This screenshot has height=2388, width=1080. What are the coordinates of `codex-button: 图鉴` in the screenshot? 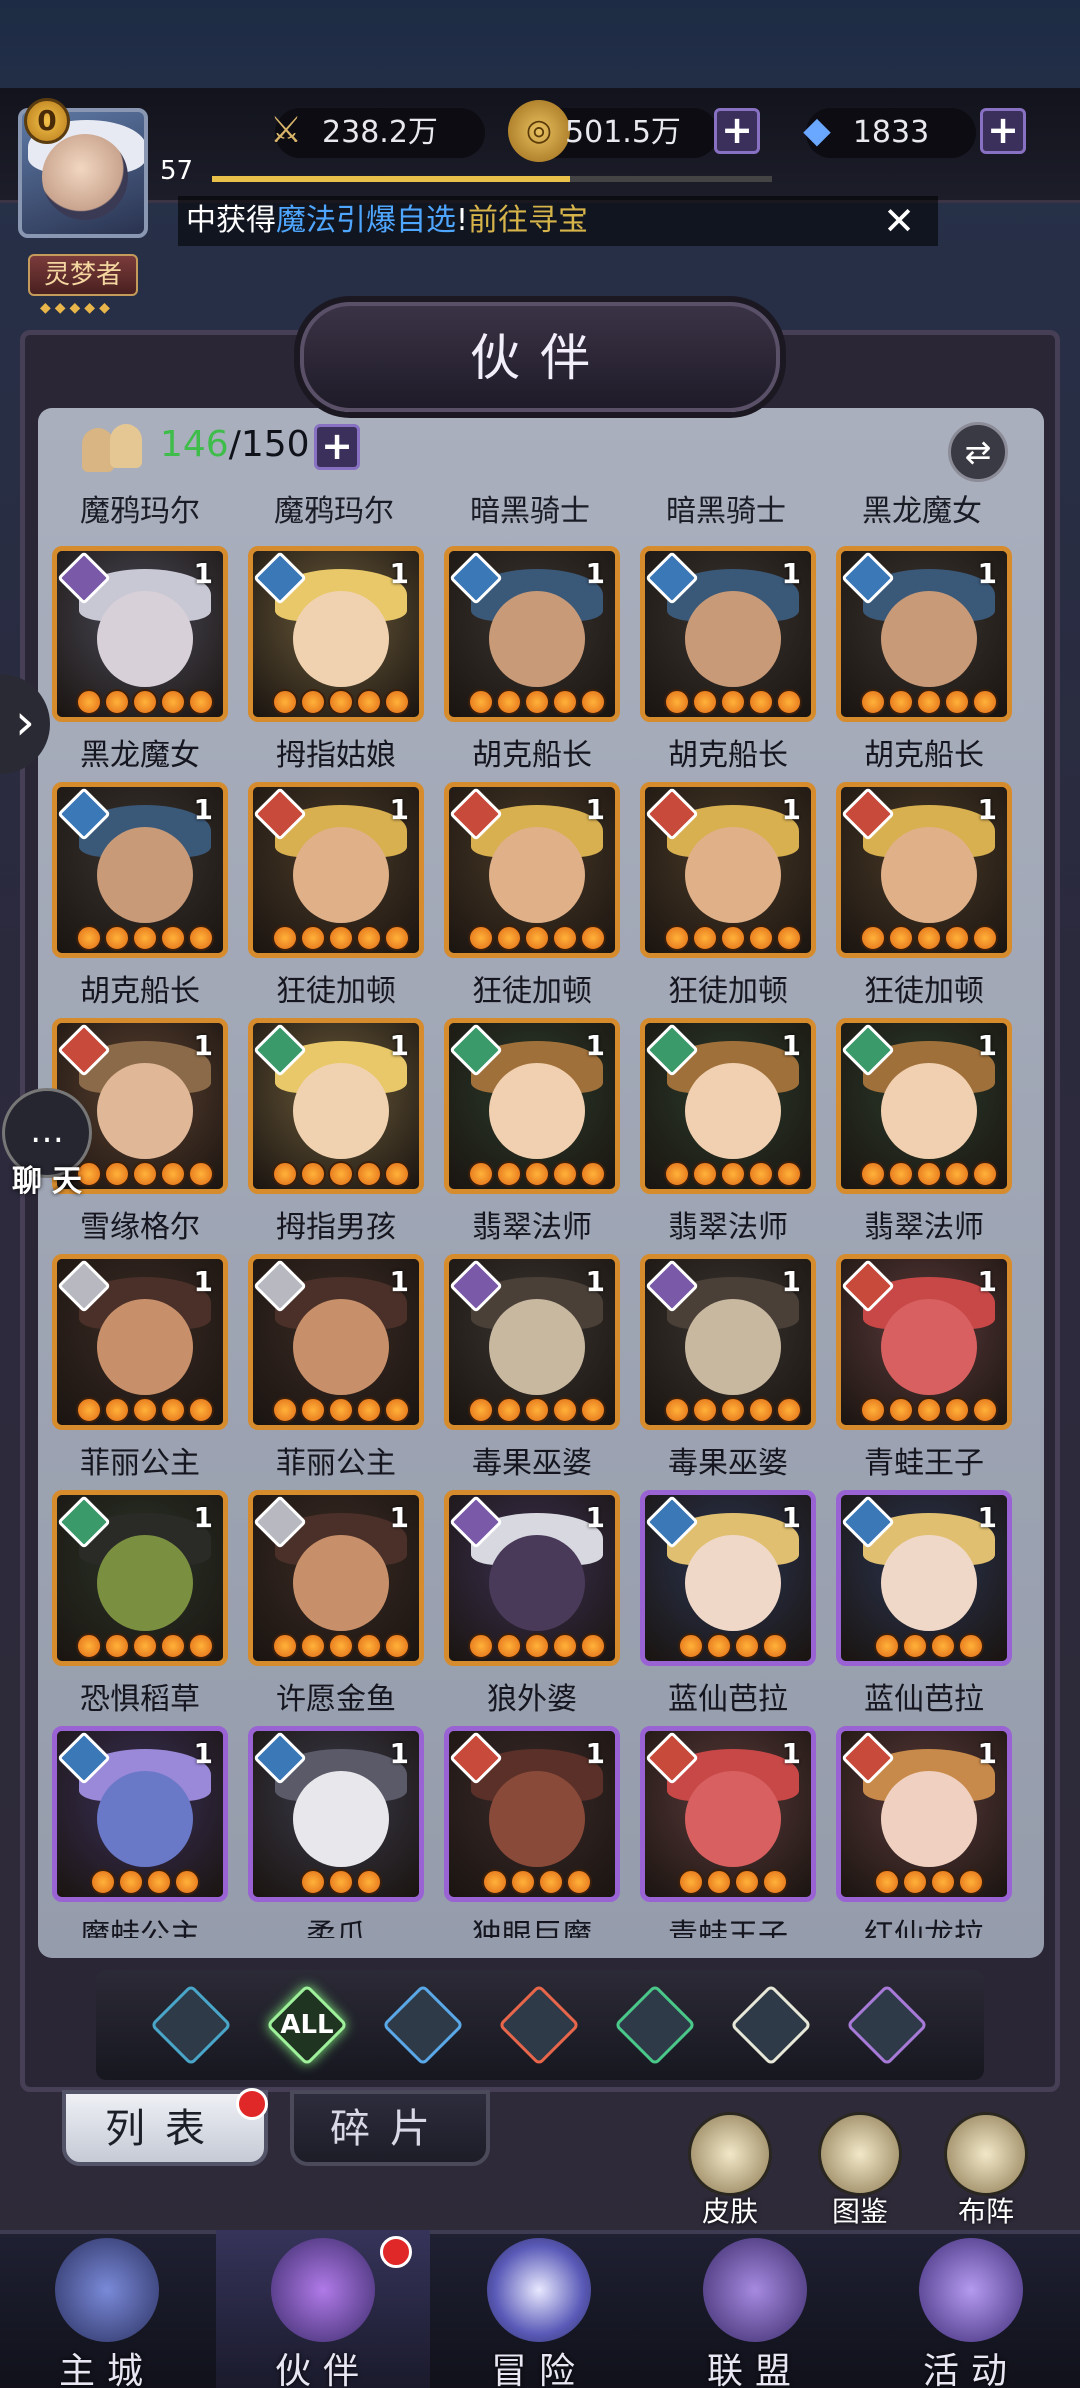 It's located at (860, 2170).